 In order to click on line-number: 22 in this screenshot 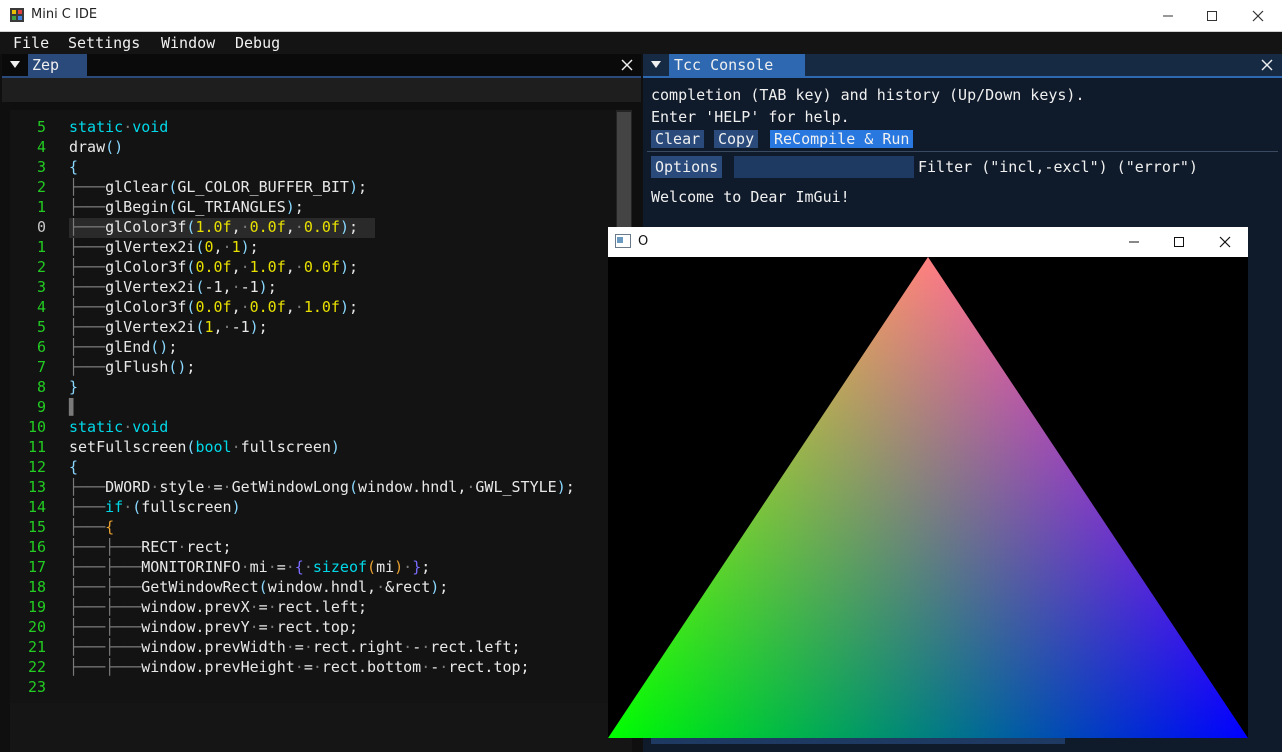, I will do `click(36, 667)`.